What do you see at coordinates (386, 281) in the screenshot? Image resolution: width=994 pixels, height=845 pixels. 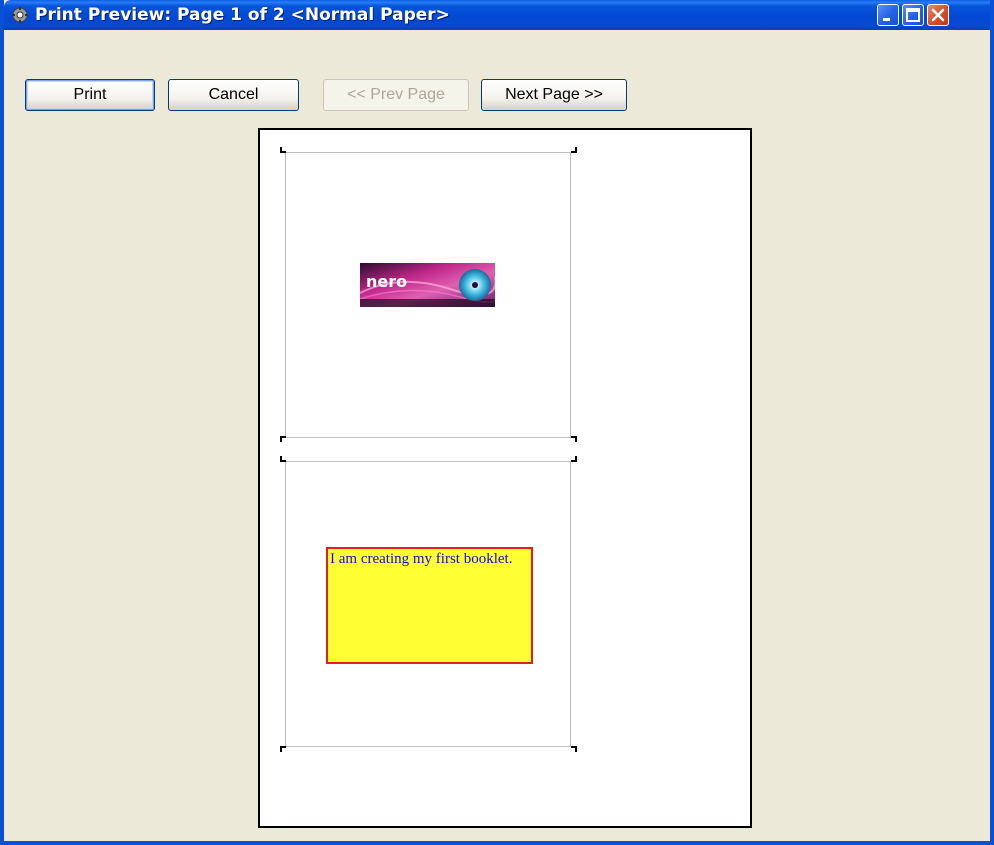 I see `logo-text: nero` at bounding box center [386, 281].